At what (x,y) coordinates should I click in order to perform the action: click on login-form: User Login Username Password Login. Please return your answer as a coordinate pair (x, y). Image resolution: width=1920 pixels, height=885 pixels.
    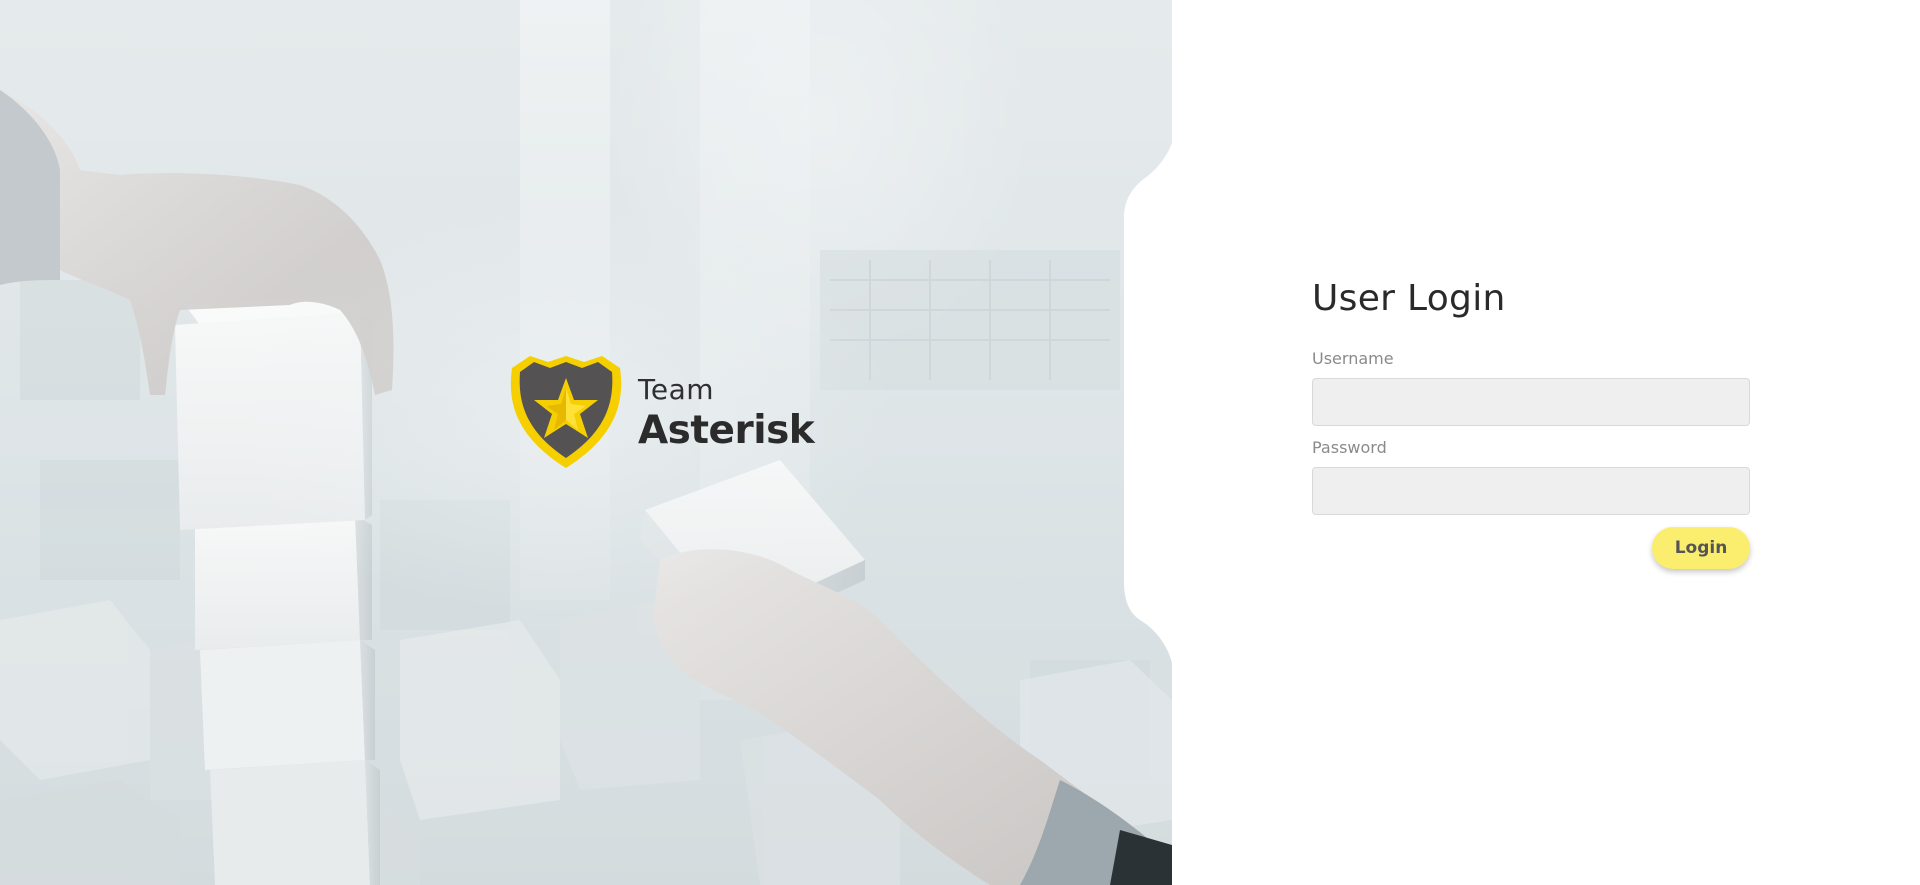
    Looking at the image, I should click on (1531, 423).